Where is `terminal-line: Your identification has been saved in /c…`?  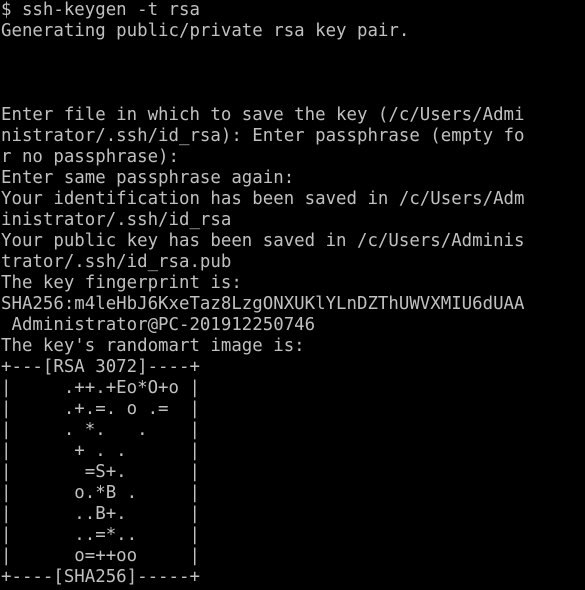 terminal-line: Your identification has been saved in /c… is located at coordinates (263, 199).